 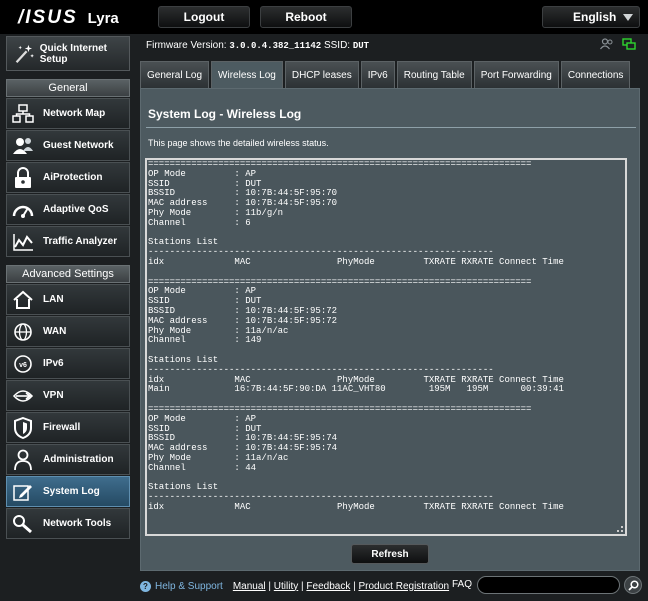 I want to click on help-support: ? Help & Support, so click(x=181, y=586).